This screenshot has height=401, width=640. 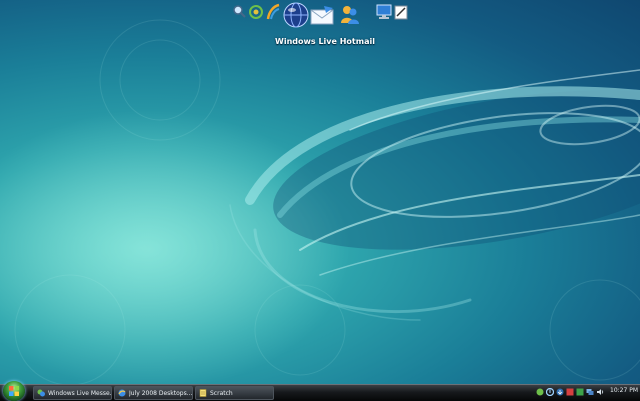 What do you see at coordinates (550, 392) in the screenshot?
I see `update-icon` at bounding box center [550, 392].